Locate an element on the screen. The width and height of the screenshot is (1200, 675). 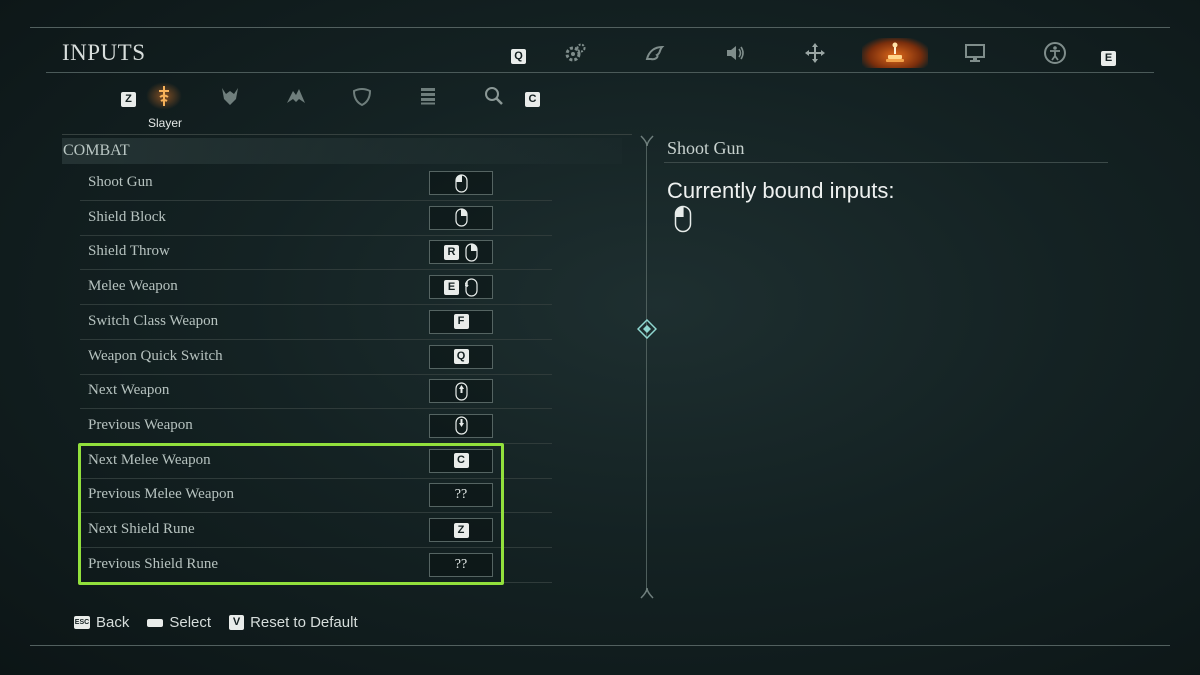
subtab-list is located at coordinates (428, 96).